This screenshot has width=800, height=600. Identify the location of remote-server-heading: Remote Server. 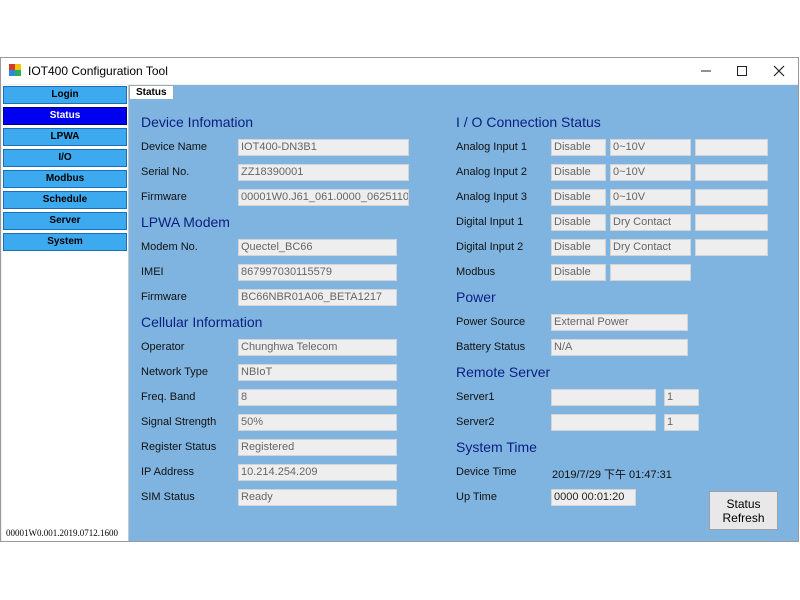
(503, 372).